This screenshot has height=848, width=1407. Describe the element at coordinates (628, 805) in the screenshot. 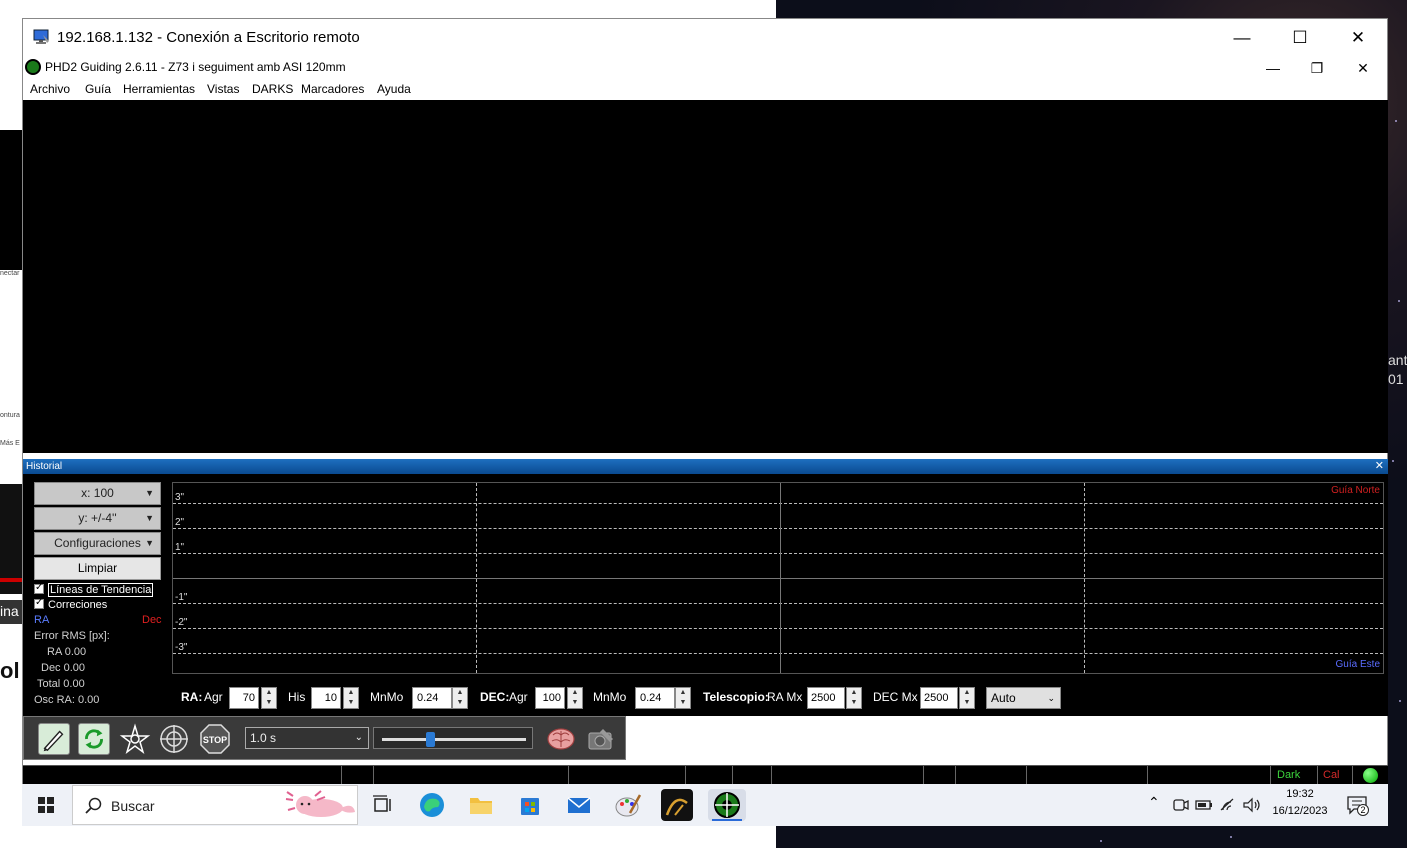

I see `paint-icon` at that location.